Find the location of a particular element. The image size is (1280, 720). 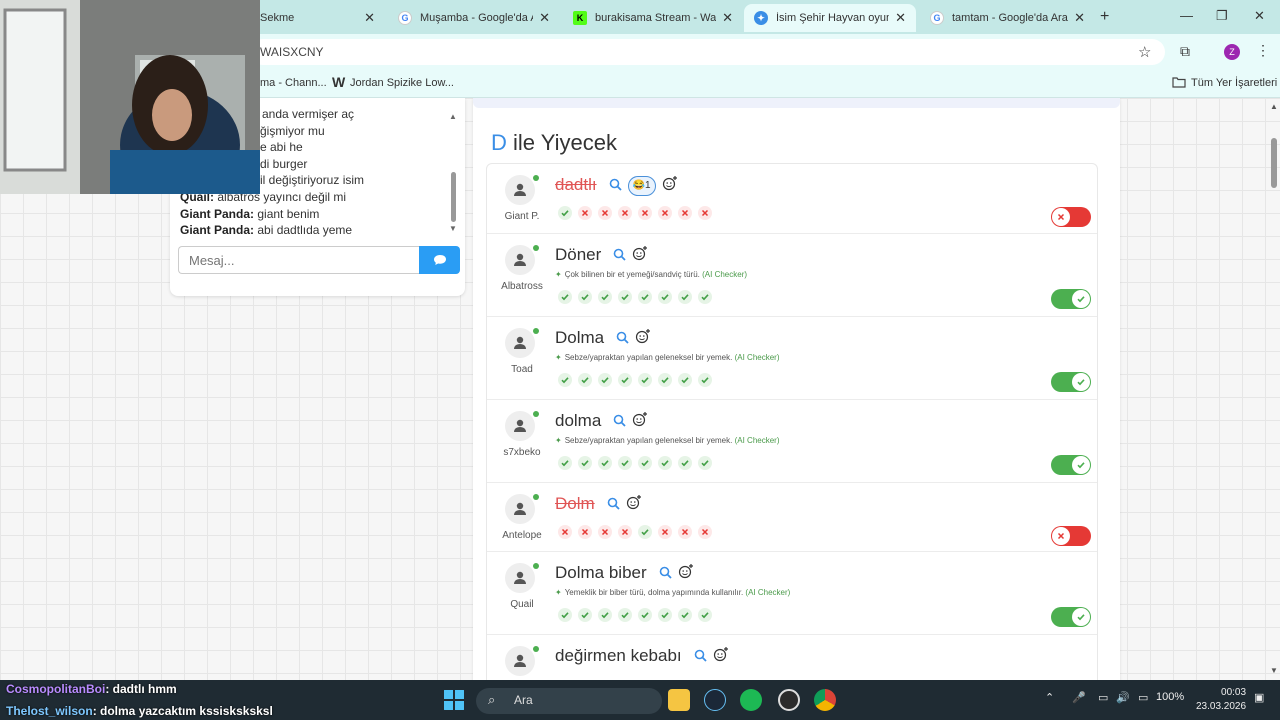

stream-chat-line: CosmopolitanBoi: dadtlı hmm is located at coordinates (91, 689).